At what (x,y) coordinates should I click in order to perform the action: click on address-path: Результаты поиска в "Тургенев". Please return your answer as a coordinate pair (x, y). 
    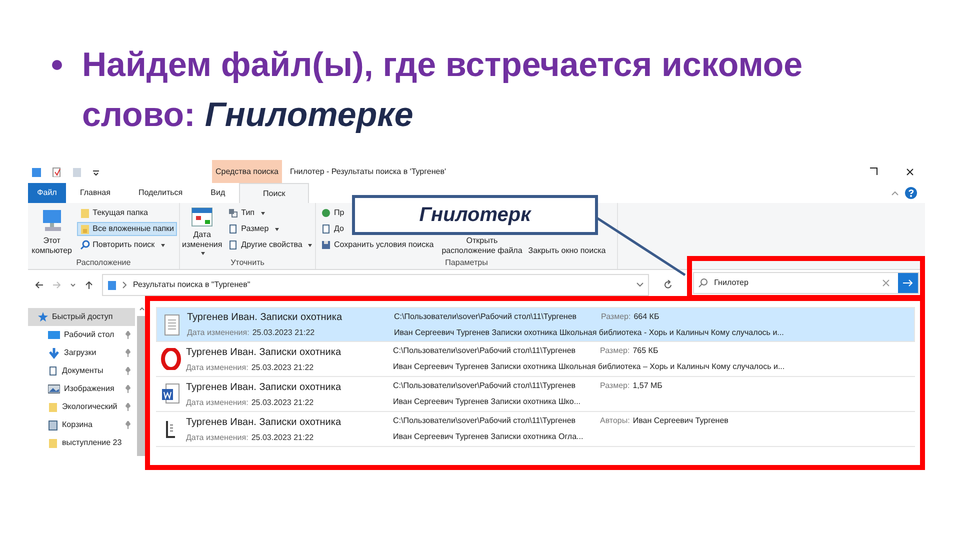
    Looking at the image, I should click on (192, 285).